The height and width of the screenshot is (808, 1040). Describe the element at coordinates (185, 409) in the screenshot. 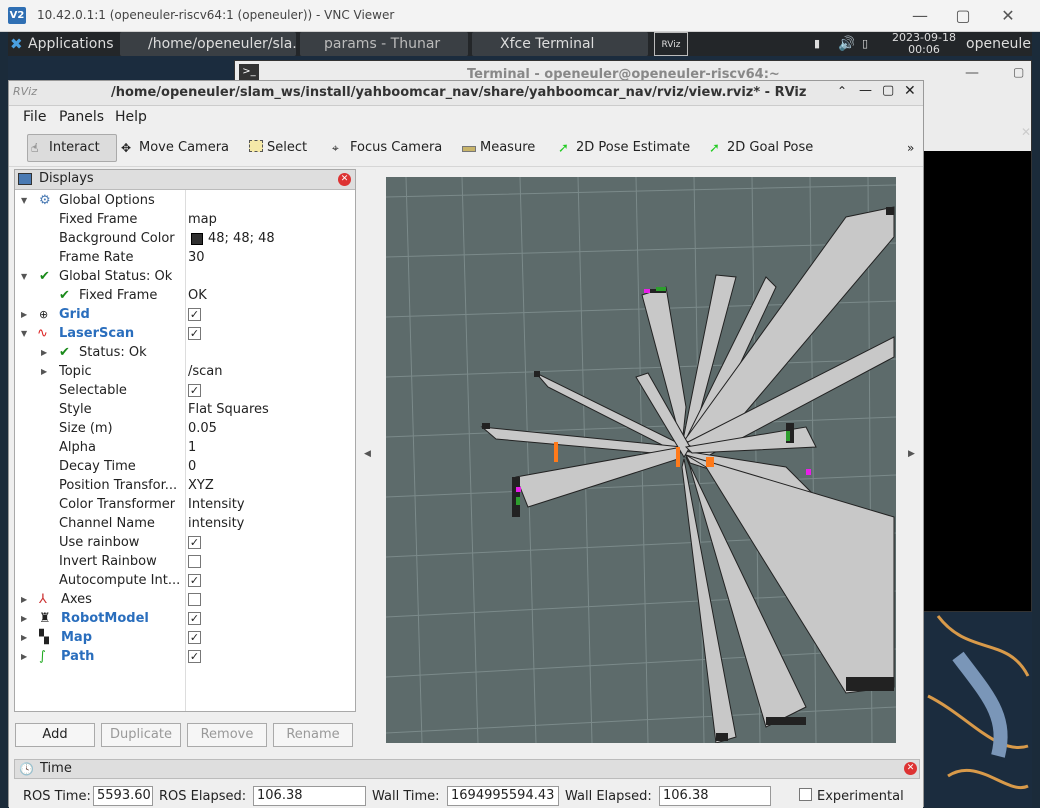

I see `row-style: Style Flat Squares` at that location.